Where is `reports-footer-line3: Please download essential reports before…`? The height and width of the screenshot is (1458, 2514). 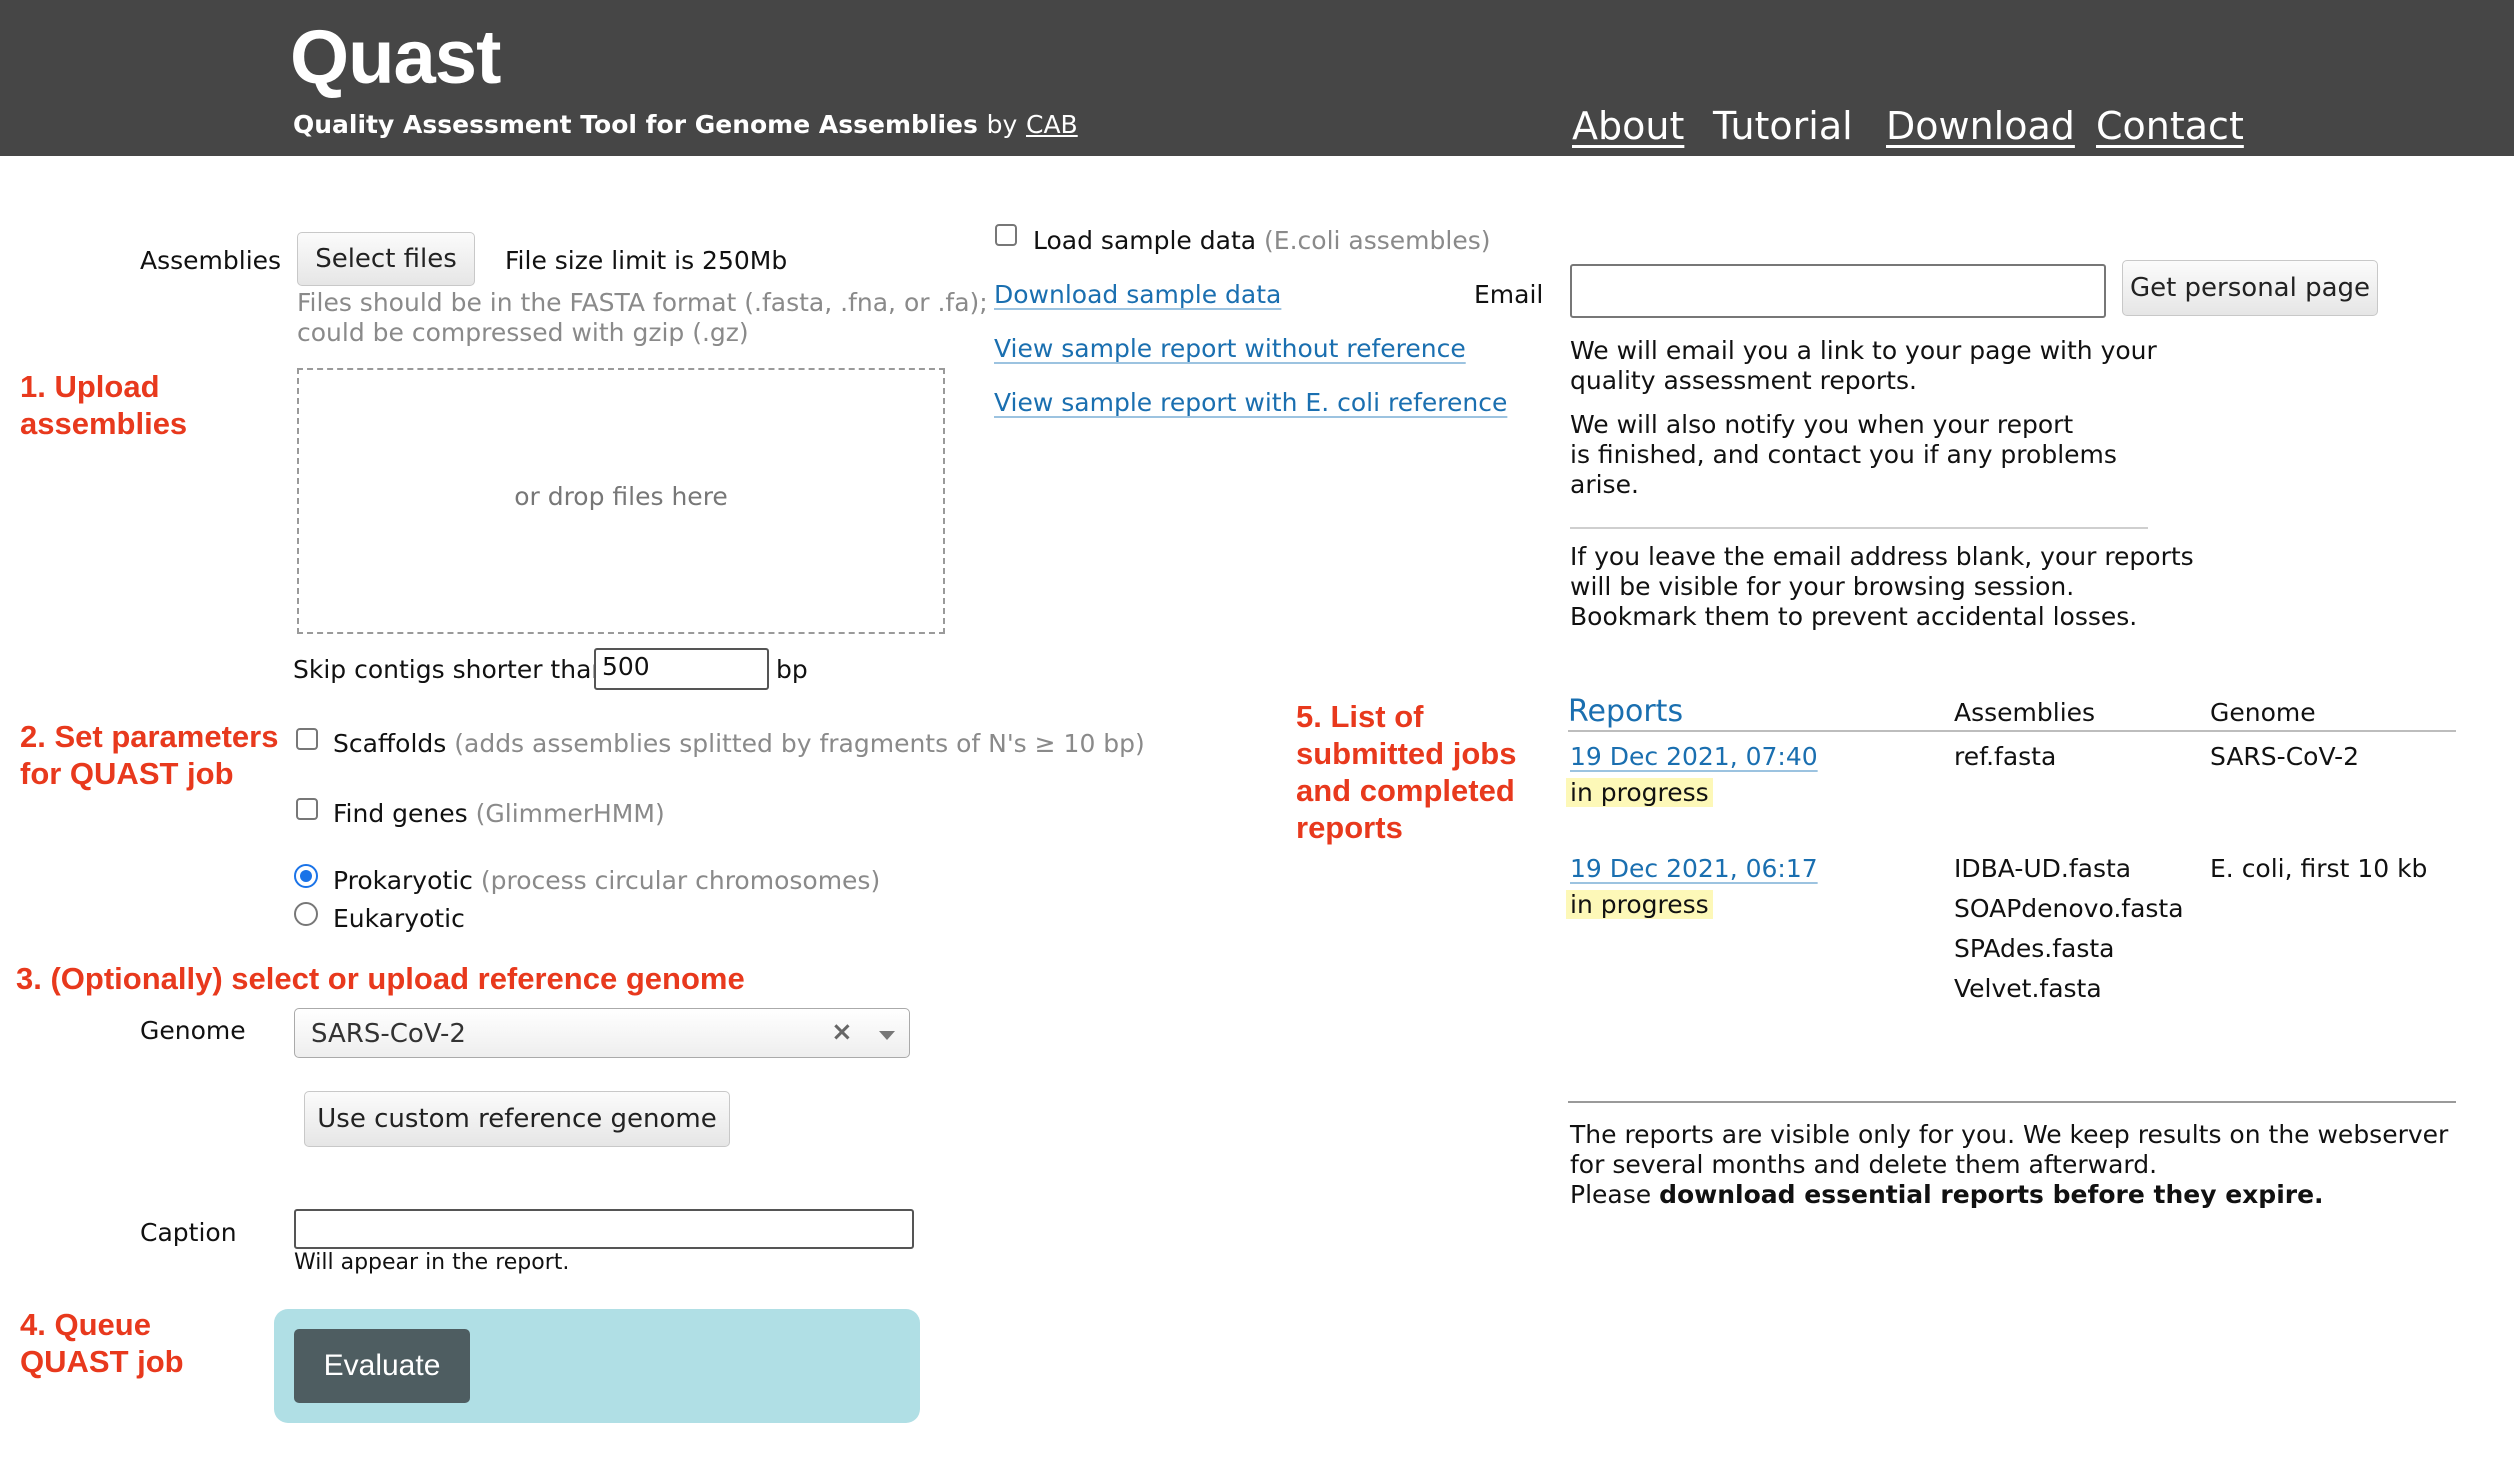
reports-footer-line3: Please download essential reports before… is located at coordinates (1947, 1194).